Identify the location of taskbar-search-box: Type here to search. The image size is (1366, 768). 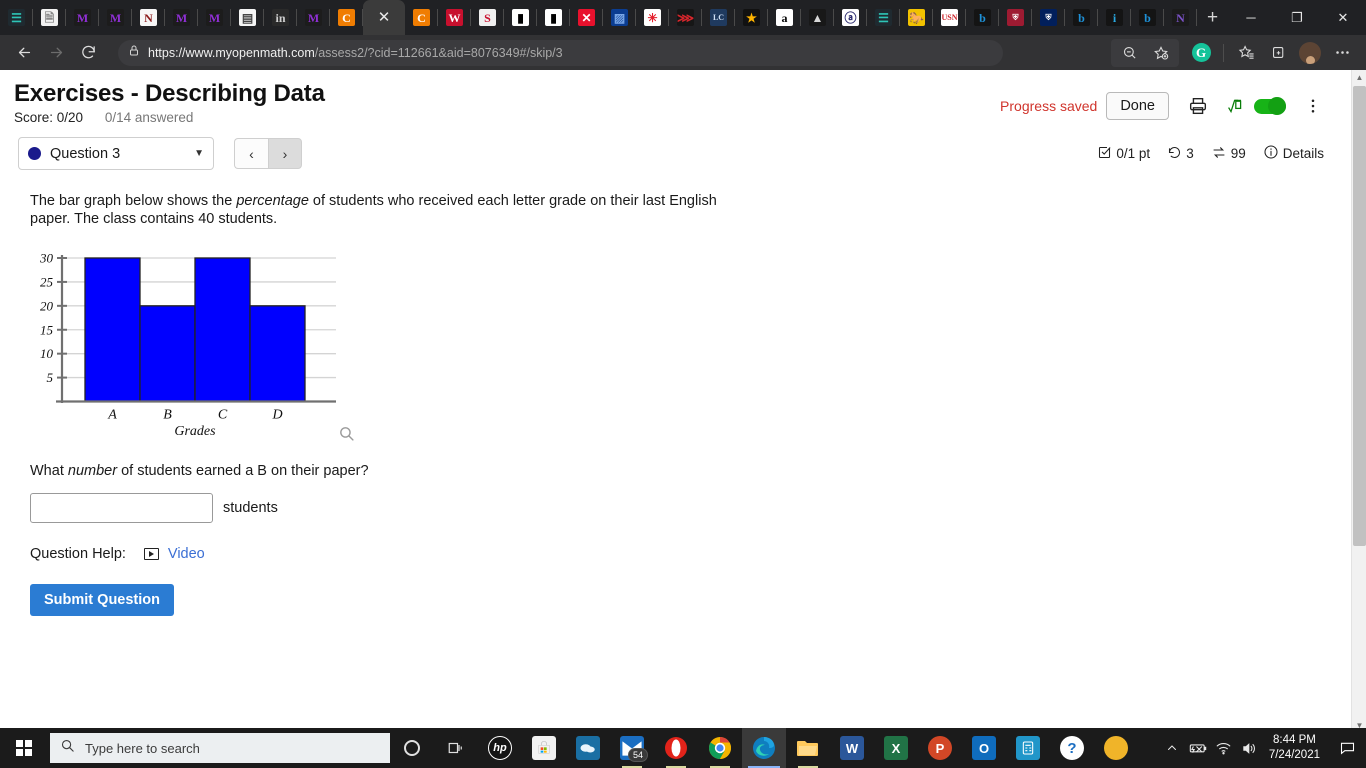
(220, 748).